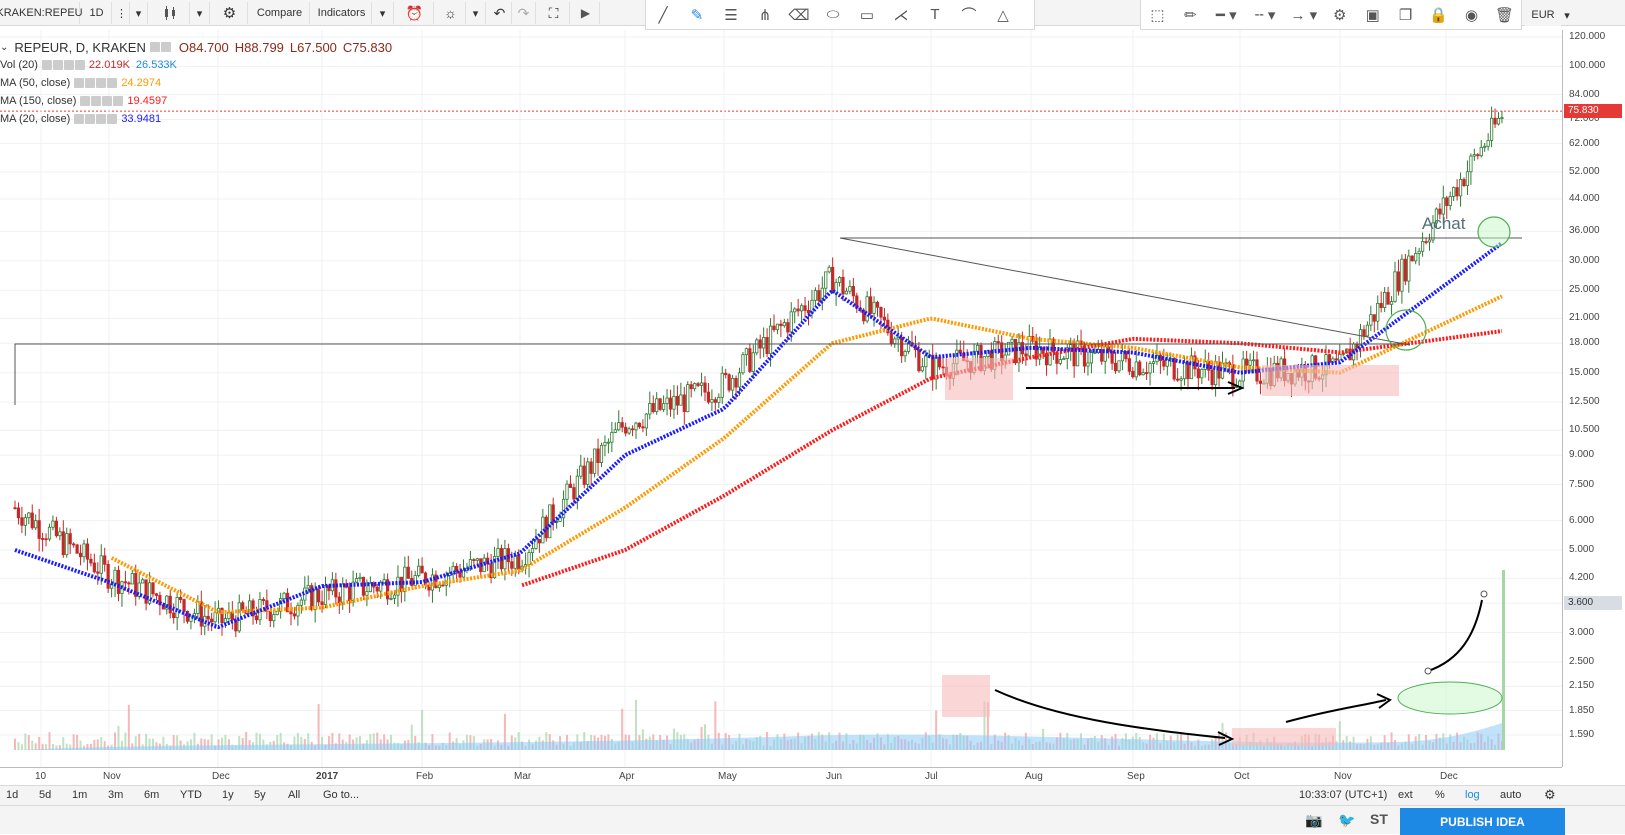  I want to click on pitchfork-icon: ⋔, so click(765, 15).